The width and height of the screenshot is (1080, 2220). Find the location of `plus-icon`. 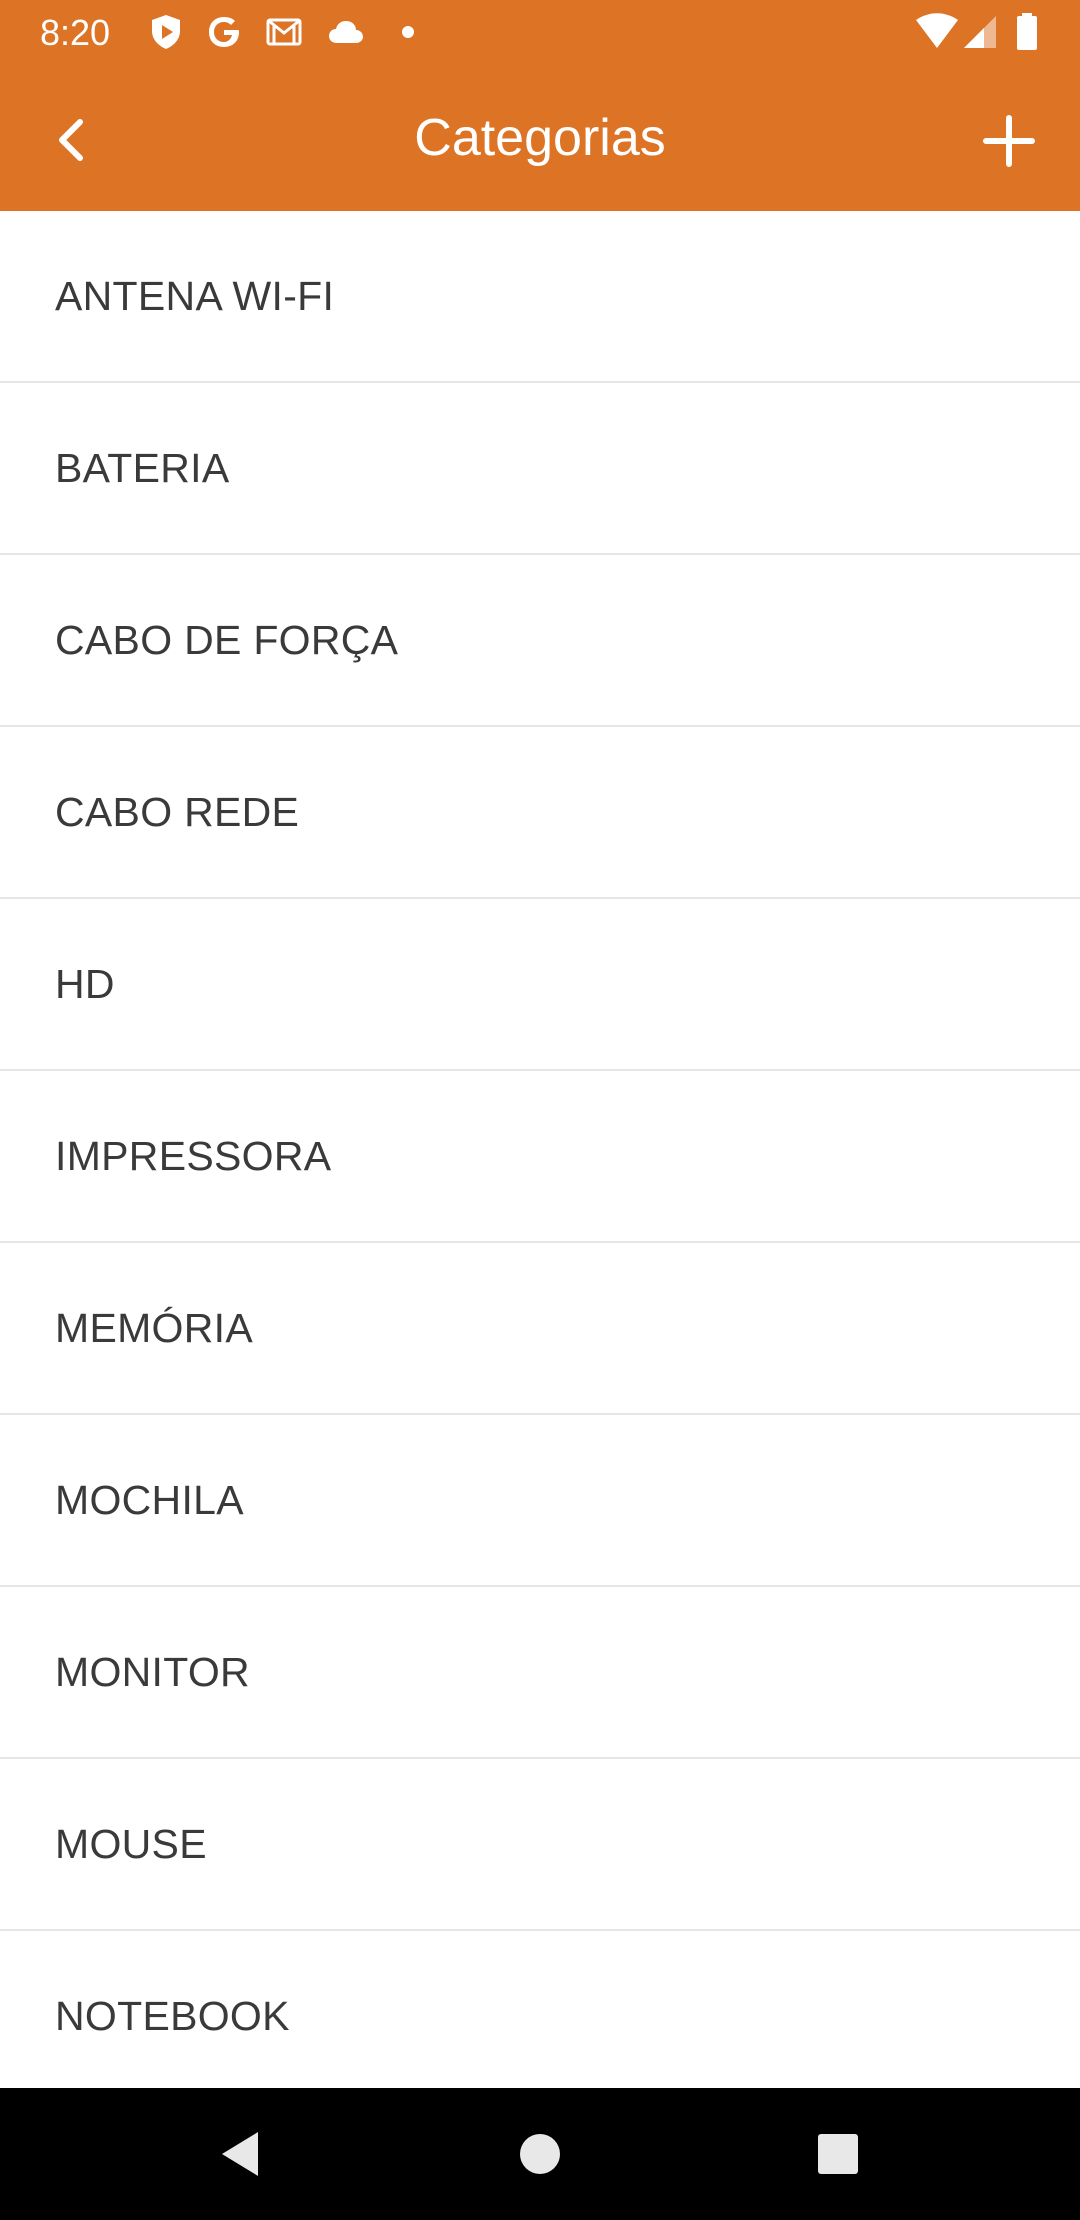

plus-icon is located at coordinates (1009, 141).